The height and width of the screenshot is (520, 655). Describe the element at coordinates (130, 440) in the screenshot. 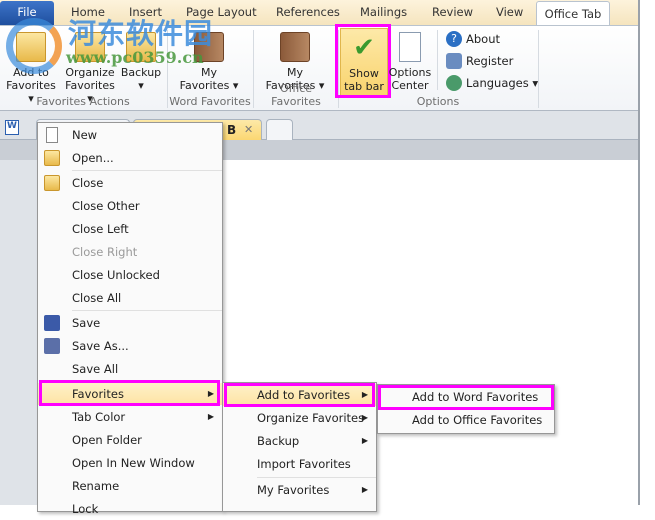

I see `menu-item-open-folder: Open Folder` at that location.